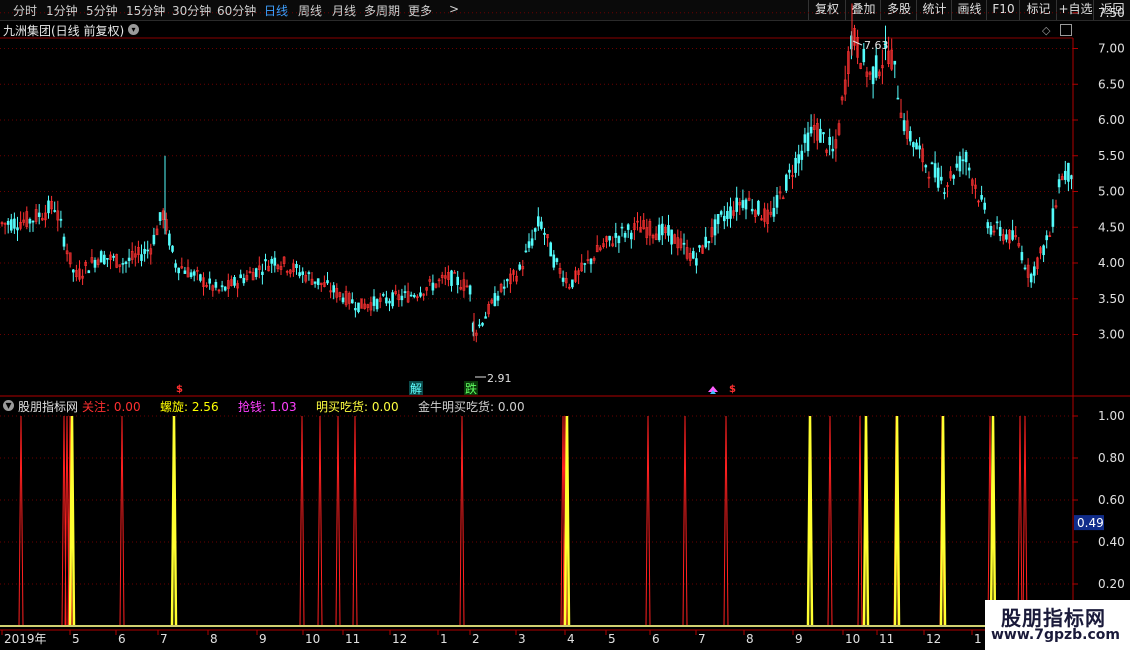 Image resolution: width=1130 pixels, height=650 pixels. Describe the element at coordinates (25, 639) in the screenshot. I see `time-label-0: 2019年` at that location.